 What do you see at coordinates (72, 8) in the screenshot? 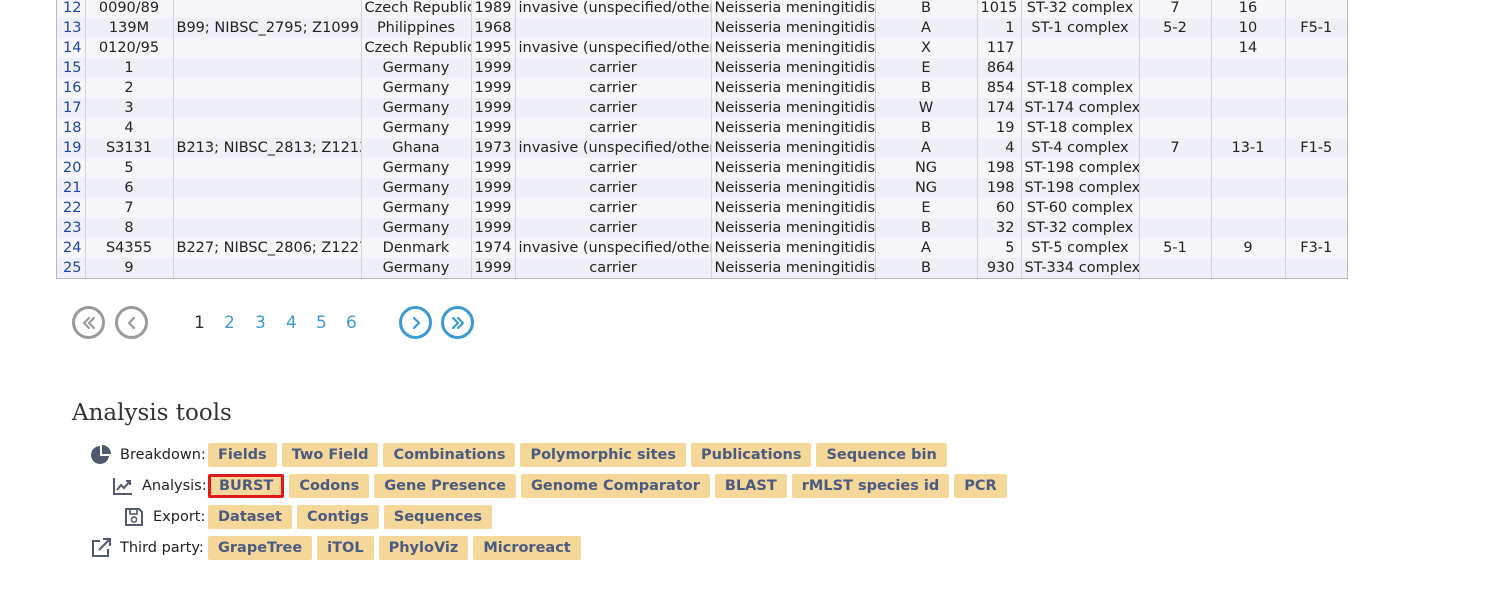
I see `isolate-id-link: 12` at bounding box center [72, 8].